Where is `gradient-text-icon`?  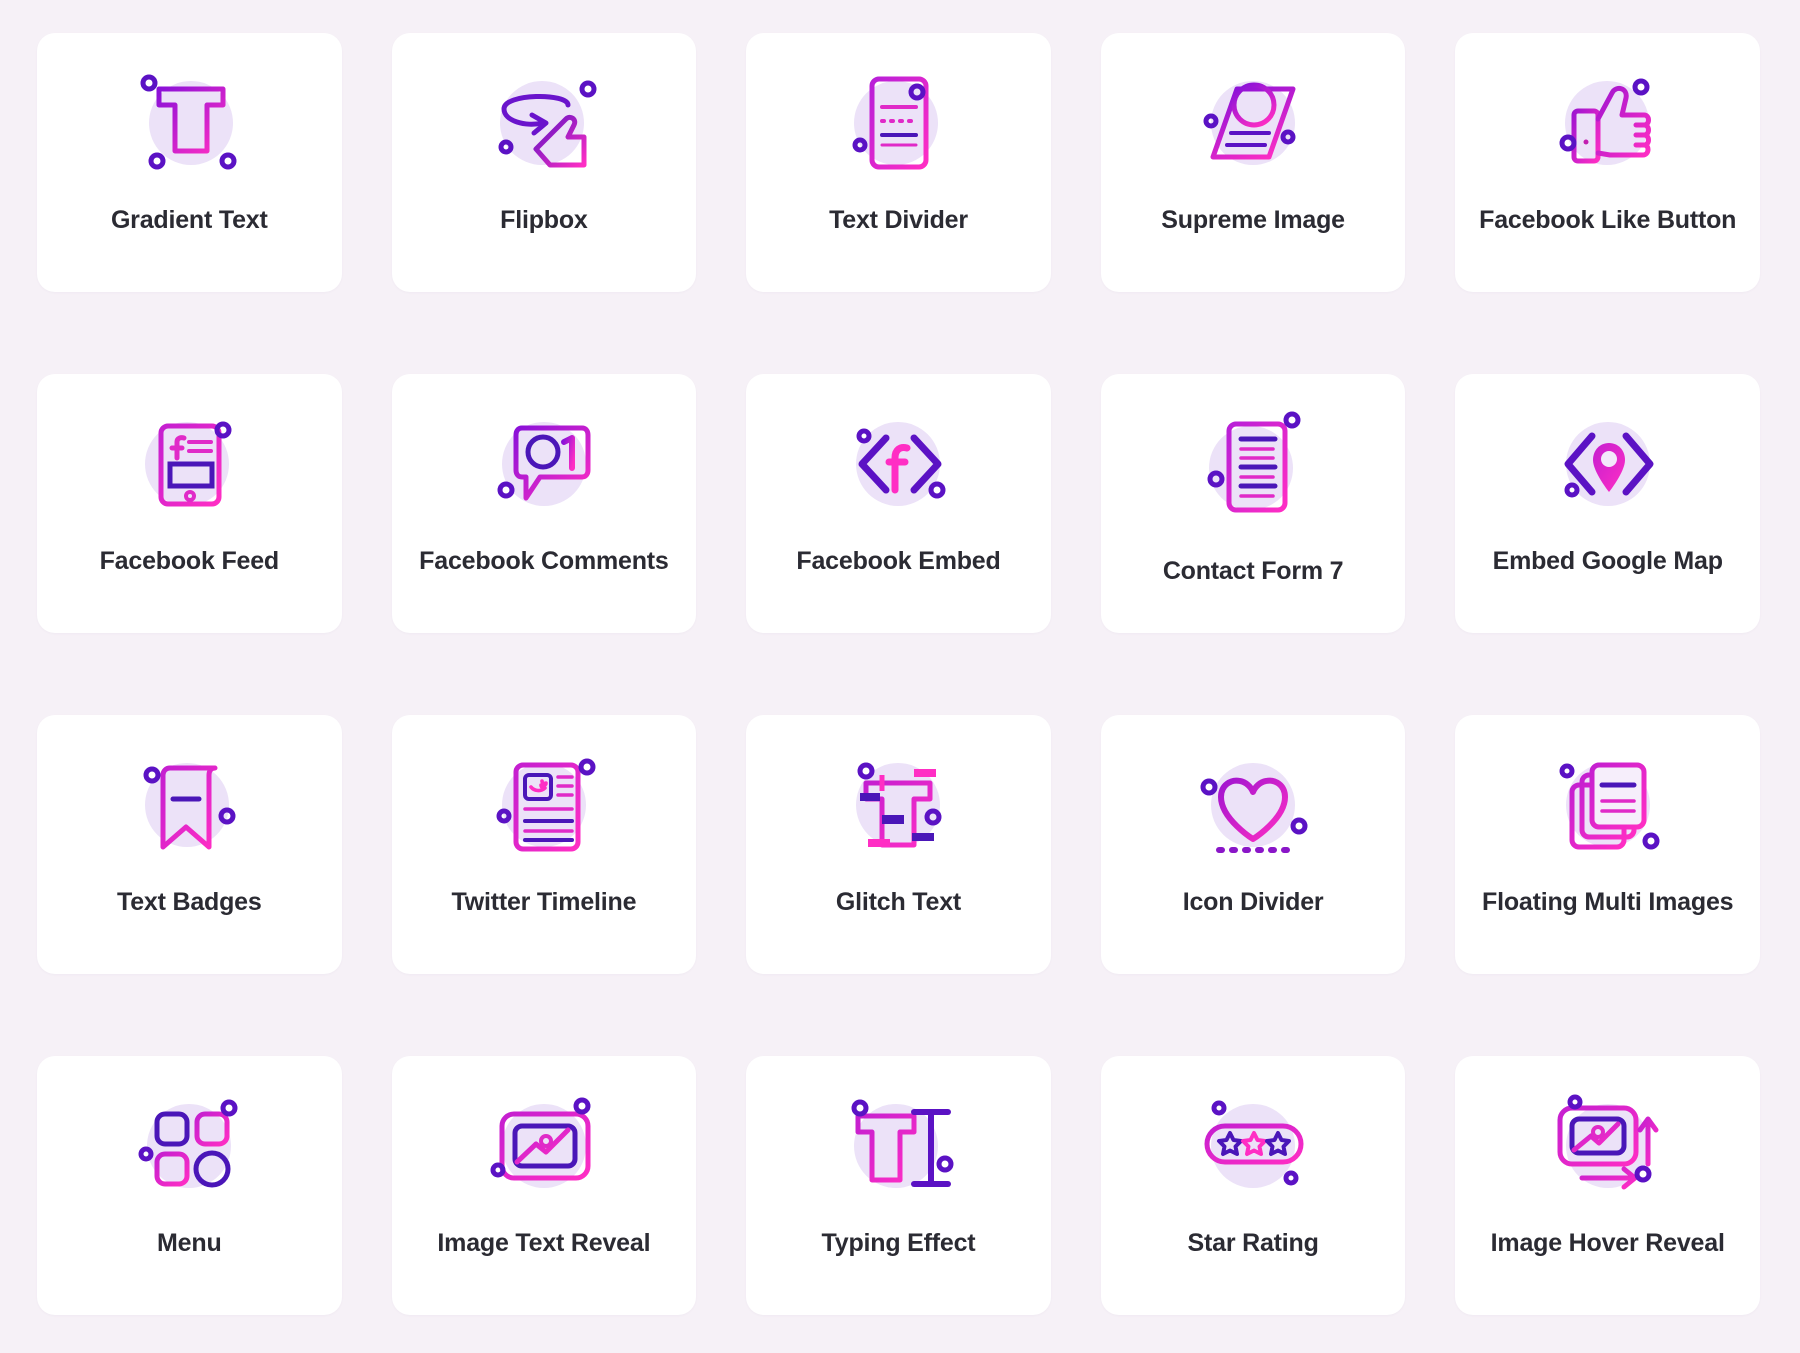 gradient-text-icon is located at coordinates (189, 125).